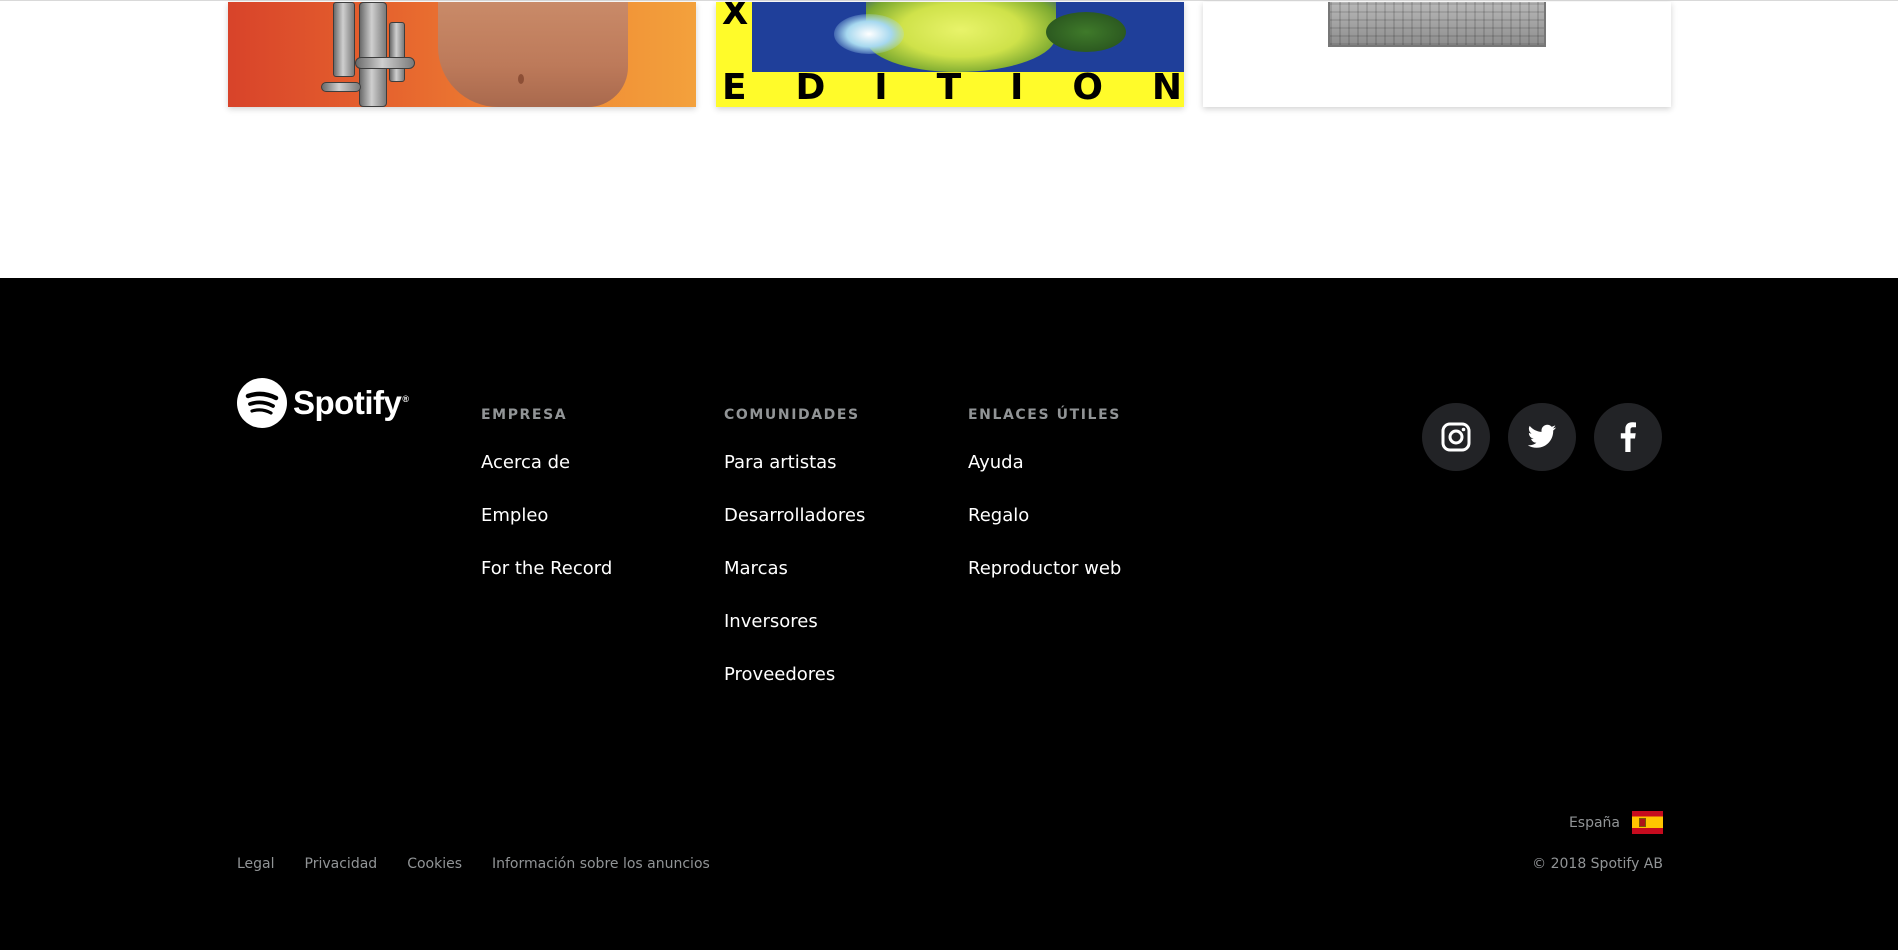 This screenshot has width=1898, height=950. I want to click on cover-letter: X, so click(735, 17).